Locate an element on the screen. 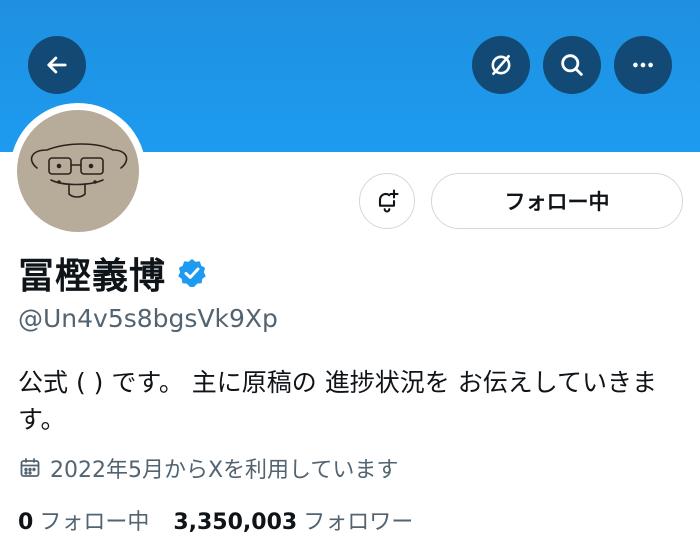 Image resolution: width=700 pixels, height=541 pixels. following-count-link: 0 フォロー中 is located at coordinates (83, 520).